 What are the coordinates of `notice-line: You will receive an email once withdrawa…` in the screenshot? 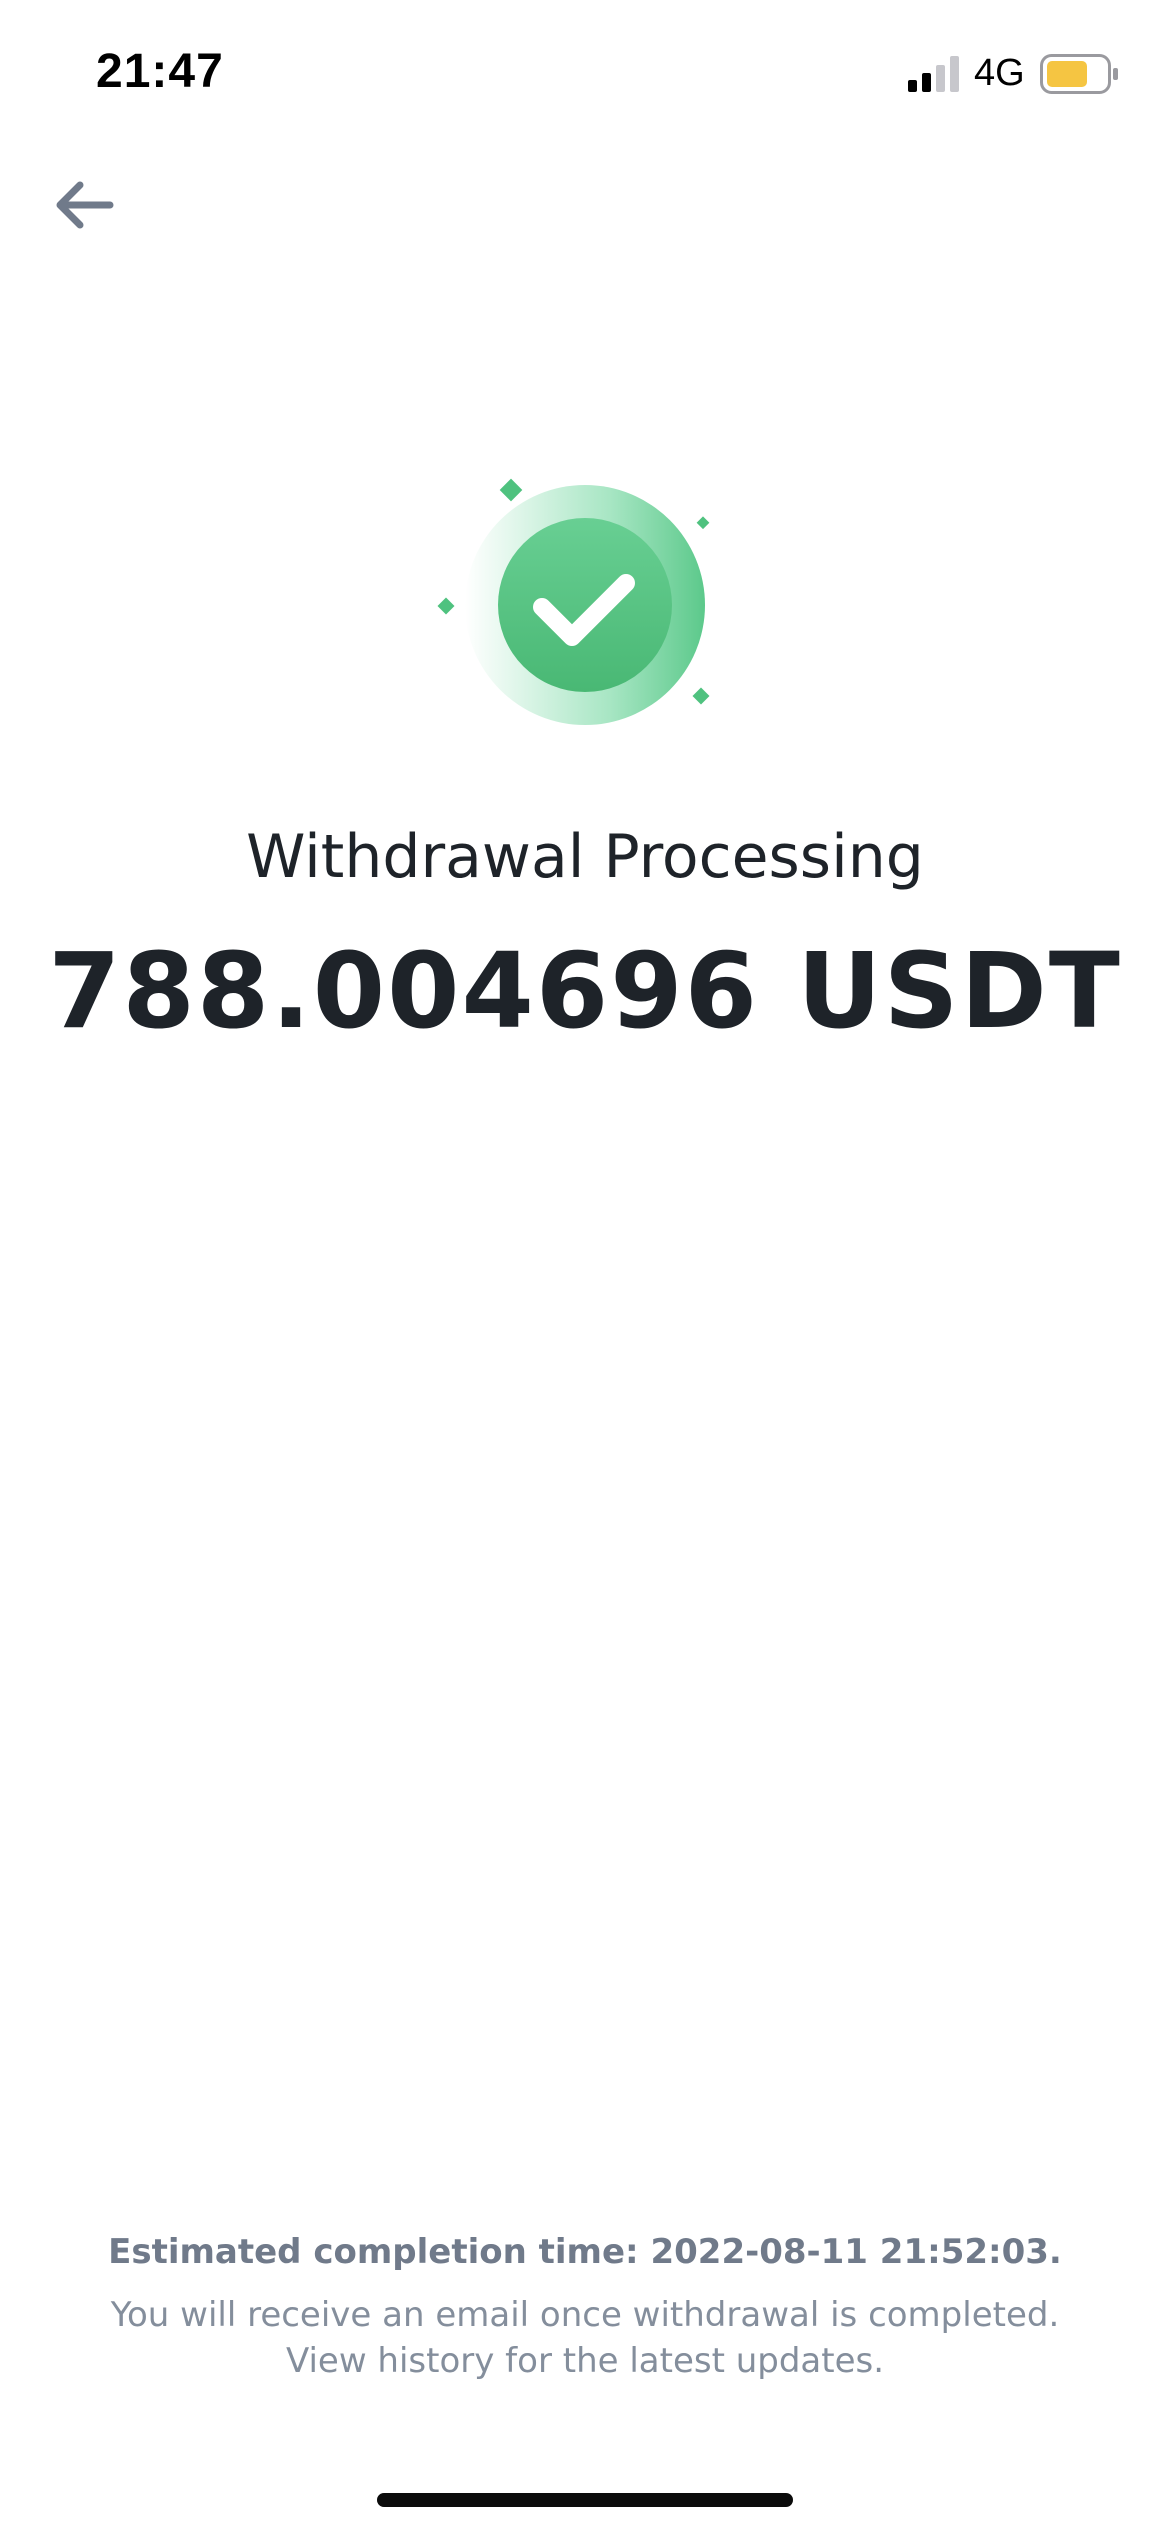 It's located at (585, 2315).